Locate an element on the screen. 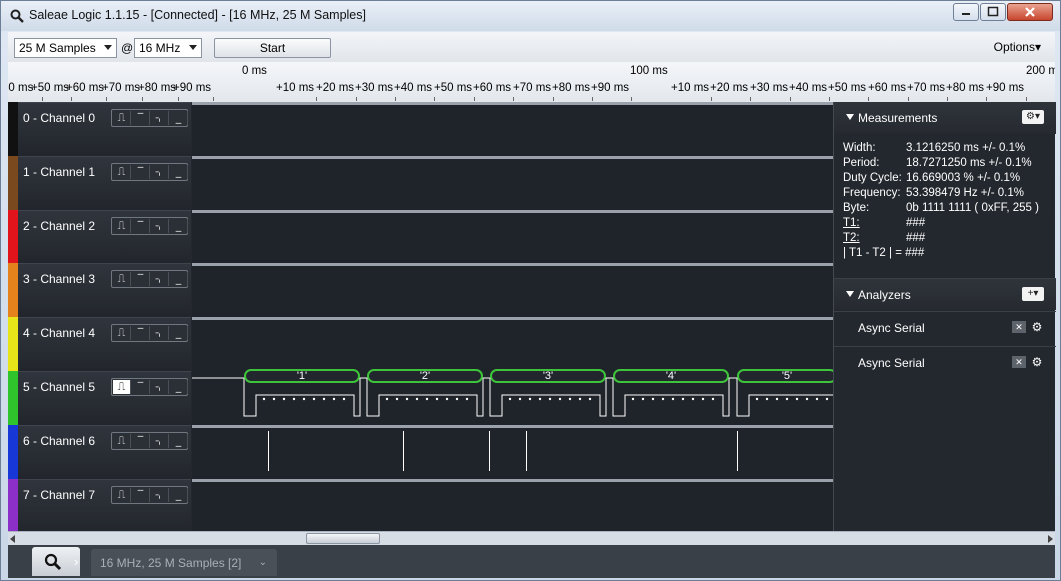 This screenshot has width=1061, height=581. channel-label-area: 3 - Channel 3 ⎍ ‾ ⌍ _ is located at coordinates (104, 290).